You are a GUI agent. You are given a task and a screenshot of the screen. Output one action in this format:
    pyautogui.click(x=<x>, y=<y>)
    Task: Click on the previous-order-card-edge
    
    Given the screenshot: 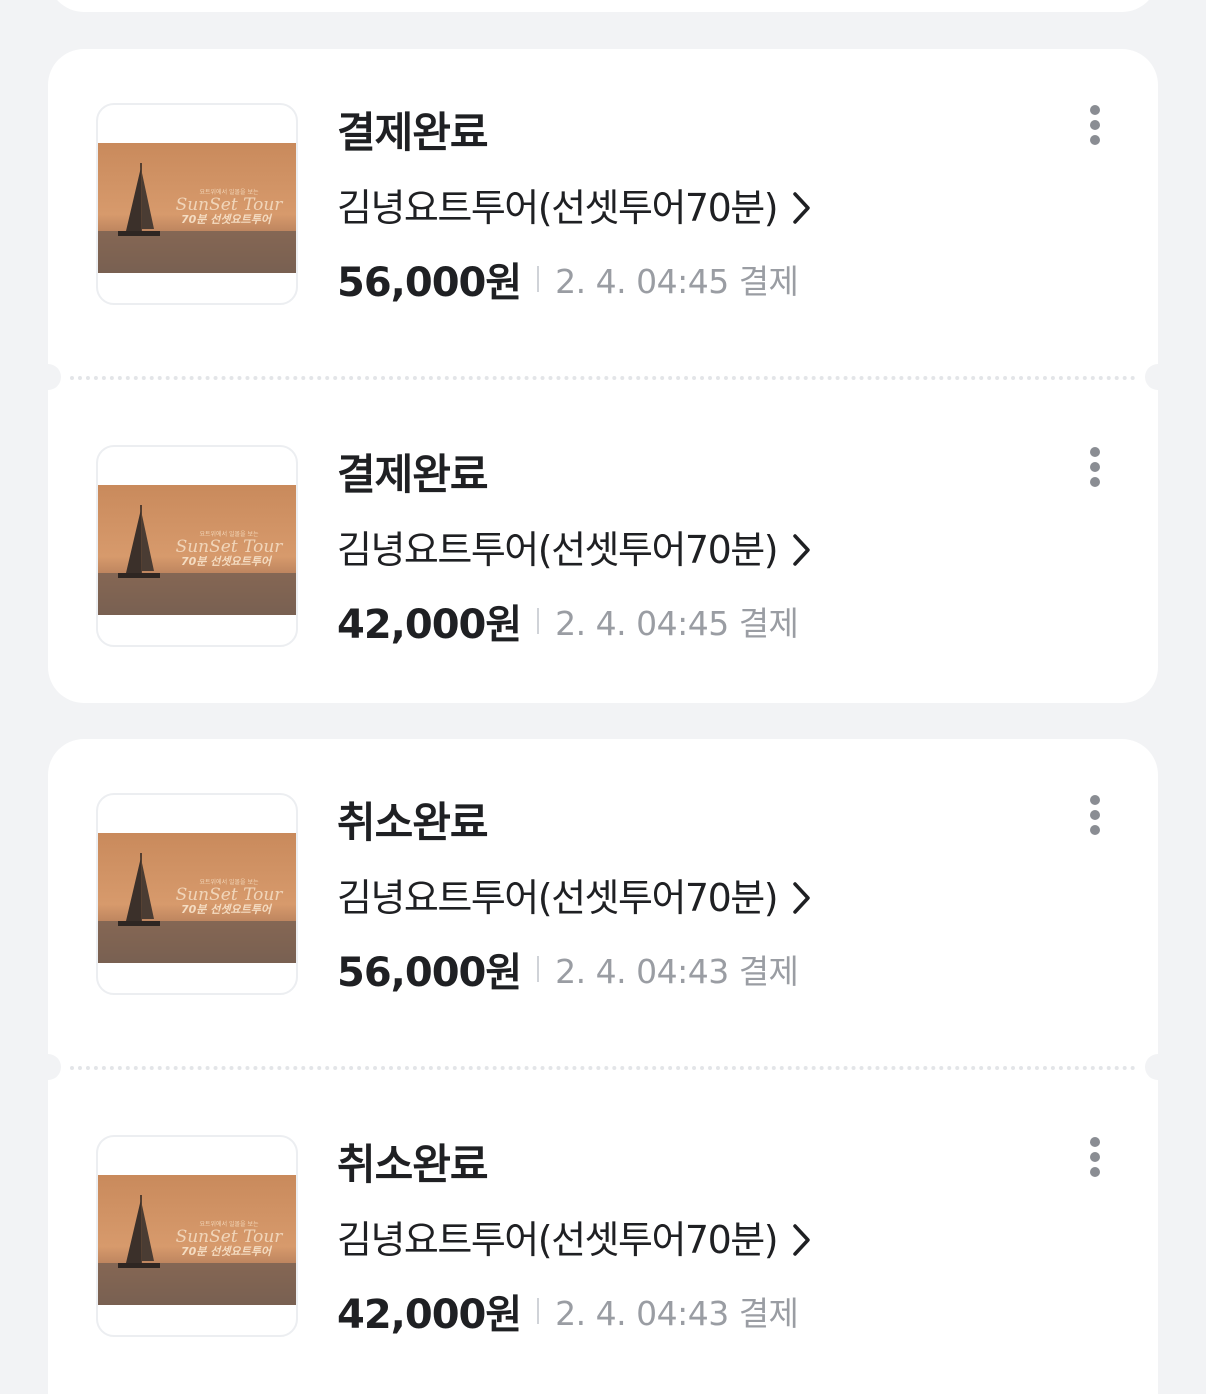 What is the action you would take?
    pyautogui.click(x=603, y=6)
    